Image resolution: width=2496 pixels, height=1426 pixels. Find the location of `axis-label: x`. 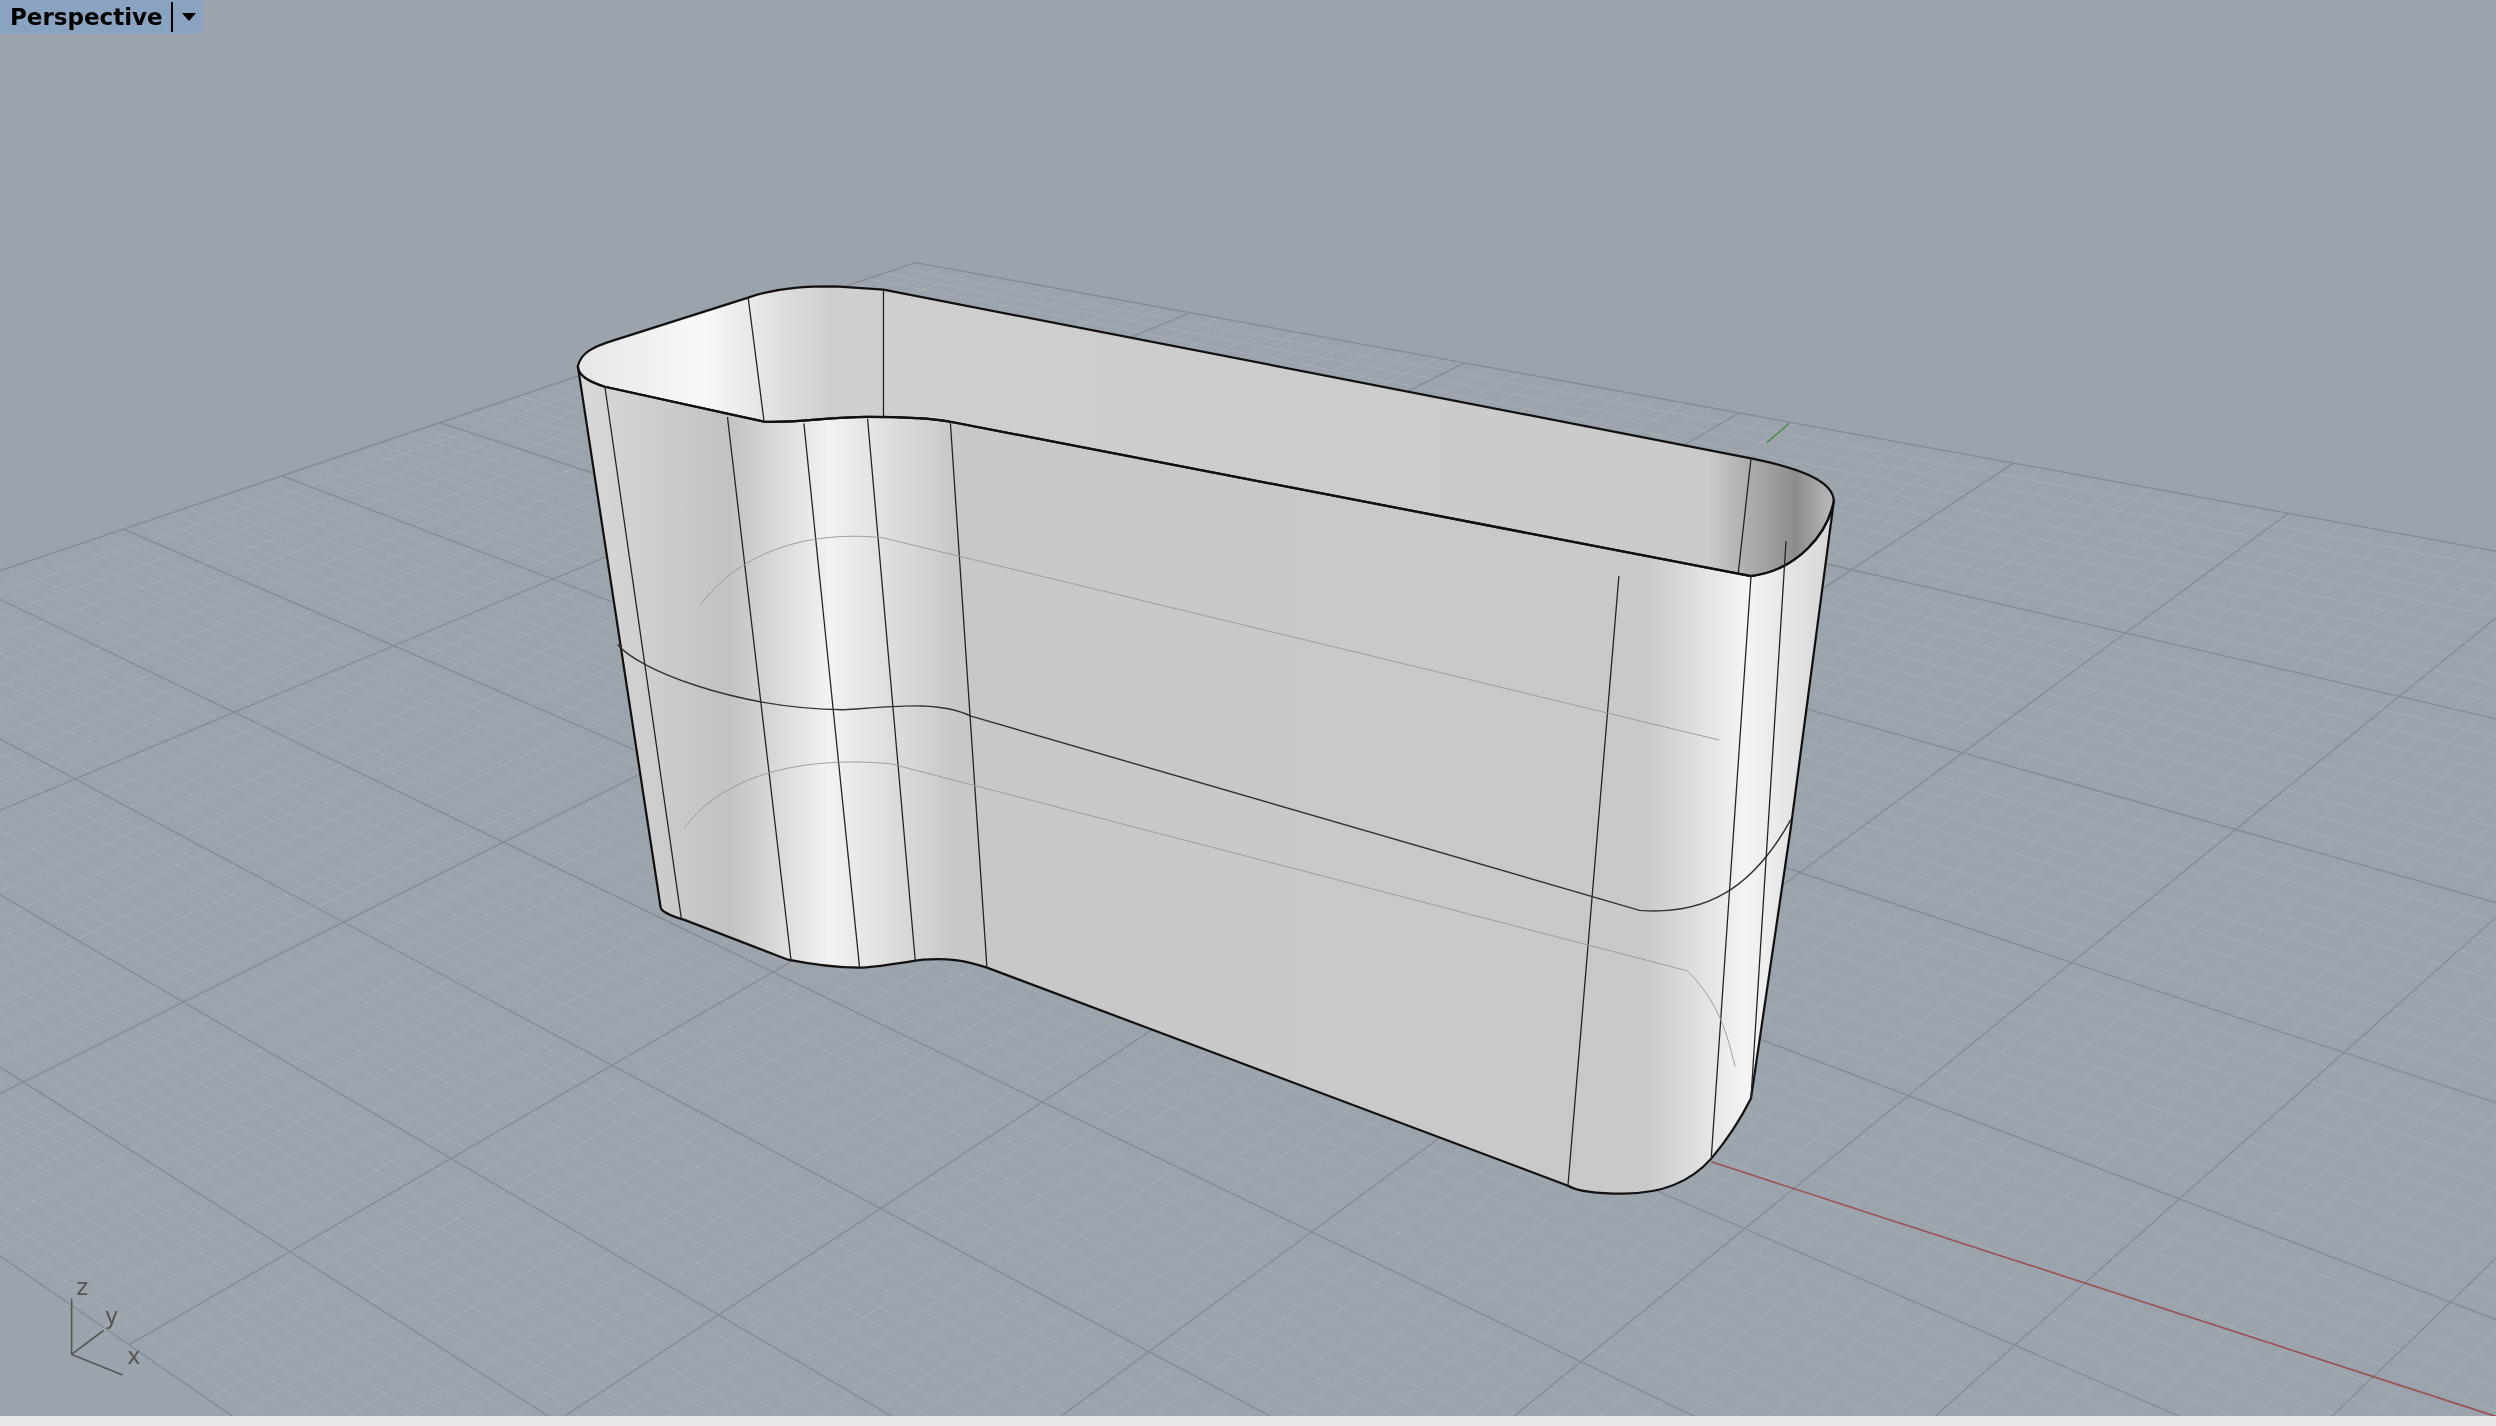

axis-label: x is located at coordinates (134, 1355).